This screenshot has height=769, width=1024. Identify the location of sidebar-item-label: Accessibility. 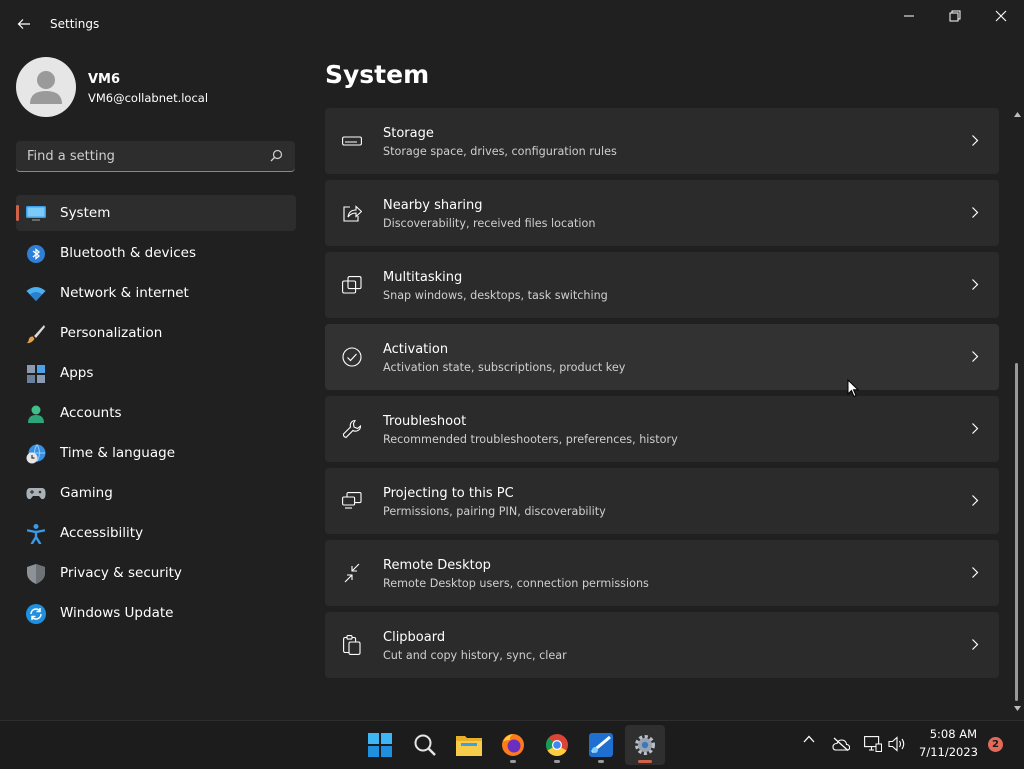
(102, 533).